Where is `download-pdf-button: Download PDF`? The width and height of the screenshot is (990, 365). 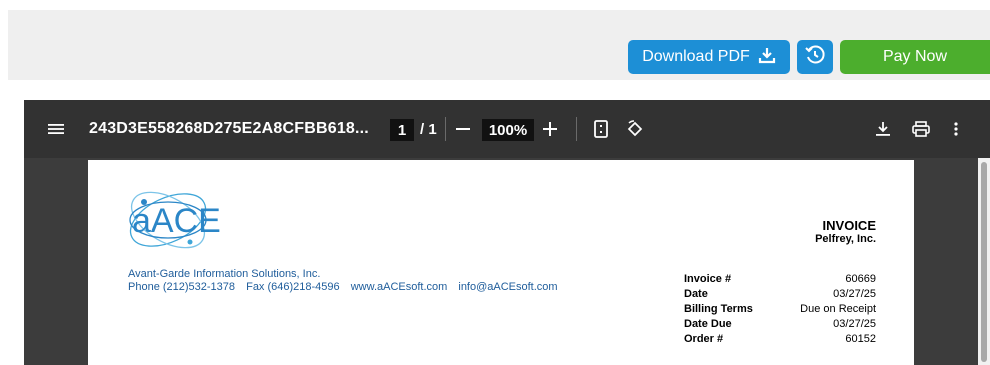 download-pdf-button: Download PDF is located at coordinates (709, 57).